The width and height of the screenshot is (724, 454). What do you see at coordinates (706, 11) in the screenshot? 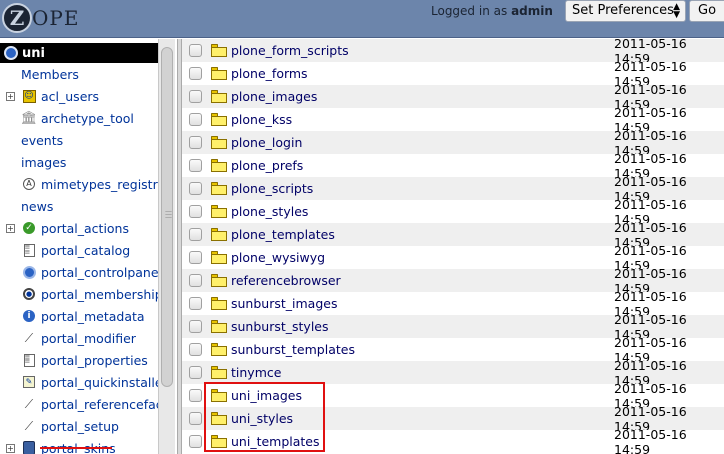
I see `go-button: Go` at bounding box center [706, 11].